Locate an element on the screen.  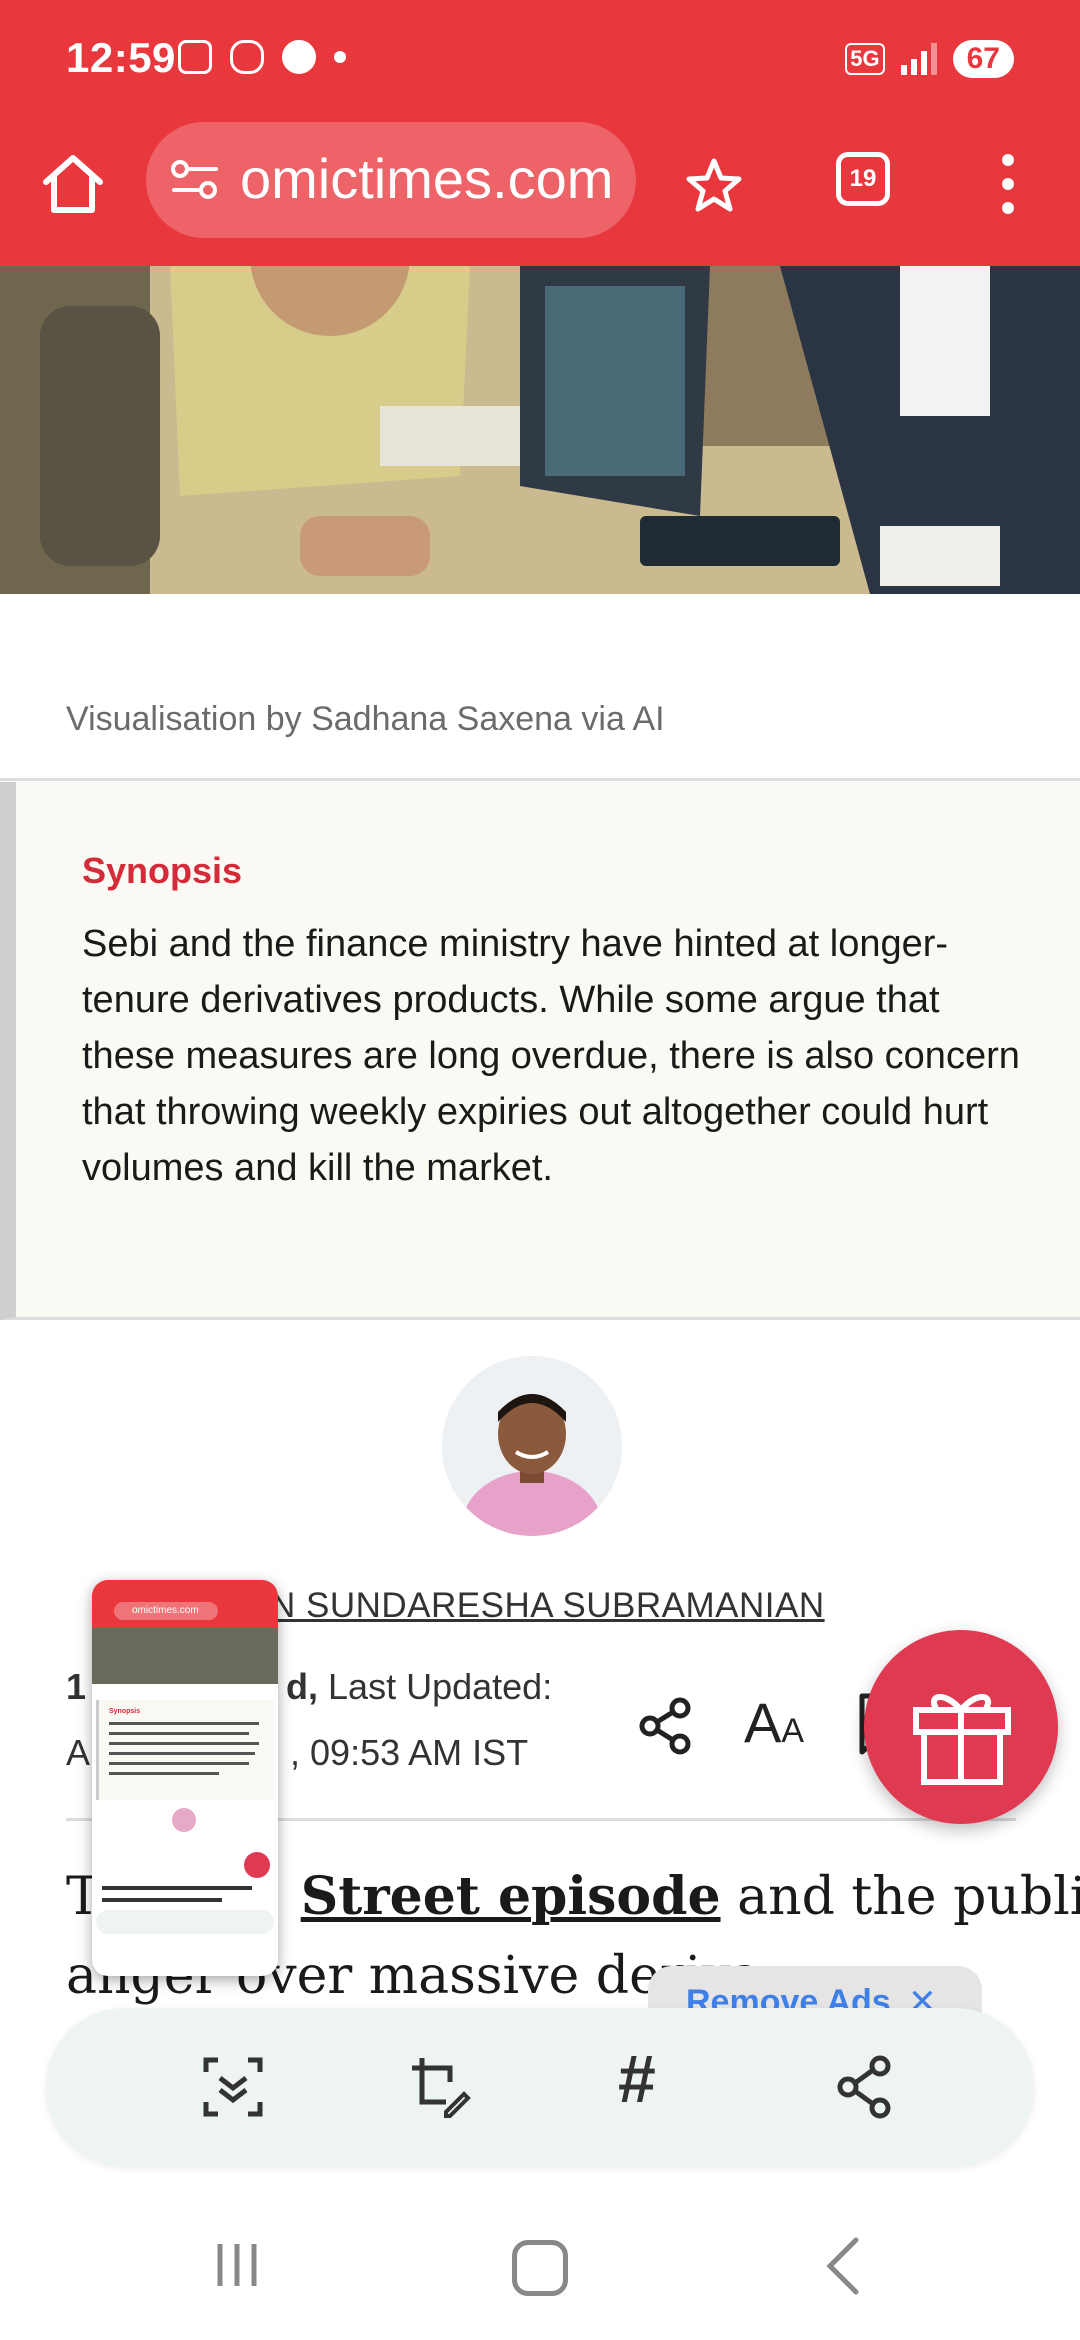
browser-toolbar: omictimes.com 19 is located at coordinates (540, 194).